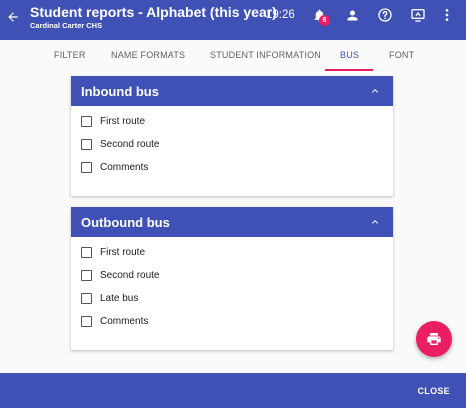 This screenshot has height=408, width=466. I want to click on outbound-second-route-option: Second route, so click(232, 275).